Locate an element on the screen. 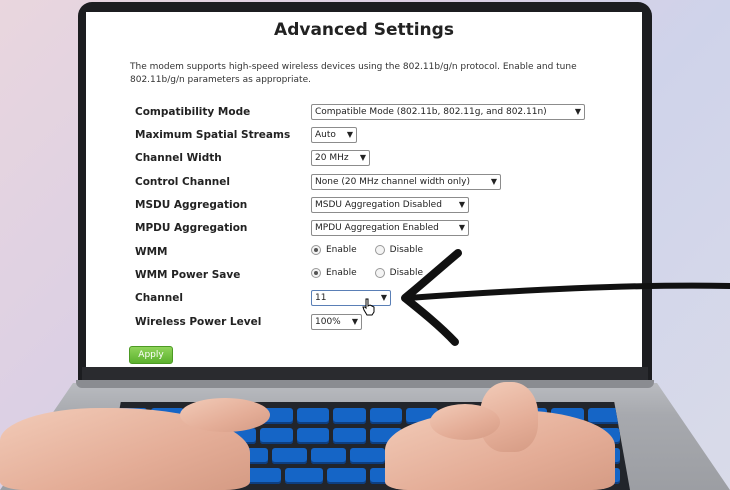 This screenshot has width=730, height=490. hand-drawn-arrow-icon is located at coordinates (565, 297).